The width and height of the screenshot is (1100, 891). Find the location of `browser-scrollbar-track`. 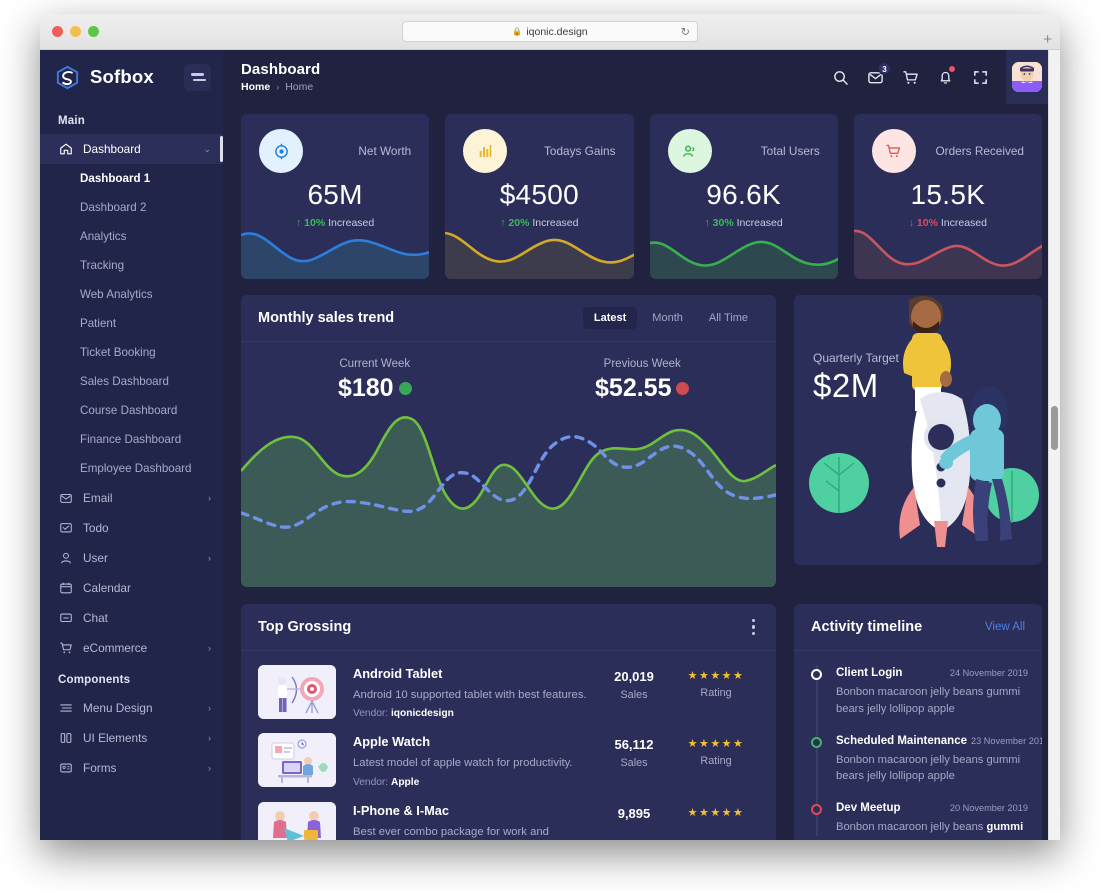

browser-scrollbar-track is located at coordinates (1054, 445).